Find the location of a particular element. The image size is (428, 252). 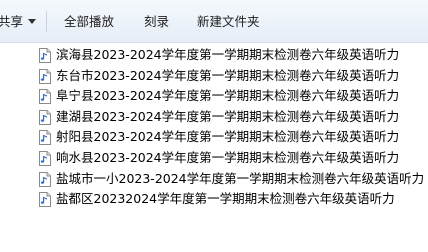

file-name: 盐城市一小2023-2024学年度第一学期期末检测卷六年级英语听力 is located at coordinates (240, 178).